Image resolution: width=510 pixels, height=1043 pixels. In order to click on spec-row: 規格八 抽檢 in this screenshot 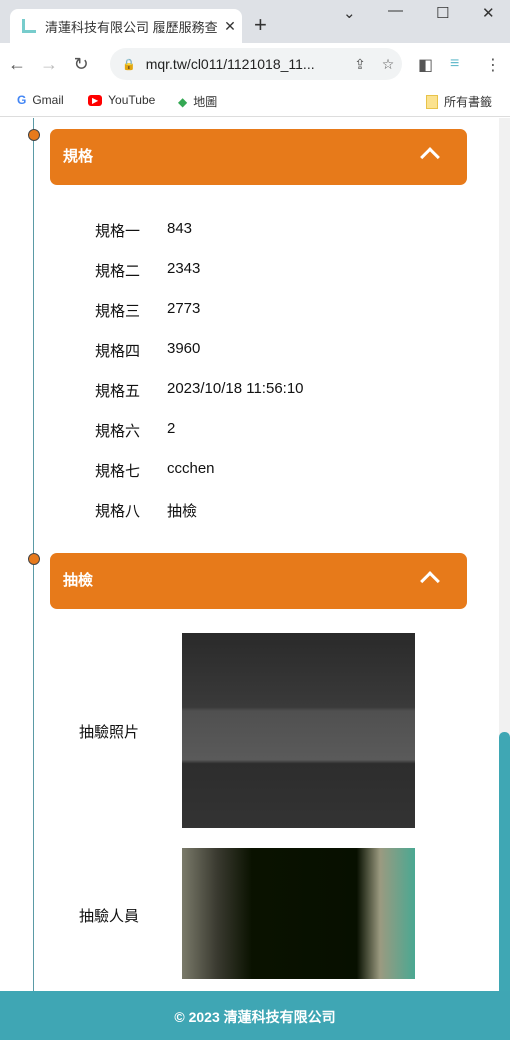, I will do `click(146, 511)`.